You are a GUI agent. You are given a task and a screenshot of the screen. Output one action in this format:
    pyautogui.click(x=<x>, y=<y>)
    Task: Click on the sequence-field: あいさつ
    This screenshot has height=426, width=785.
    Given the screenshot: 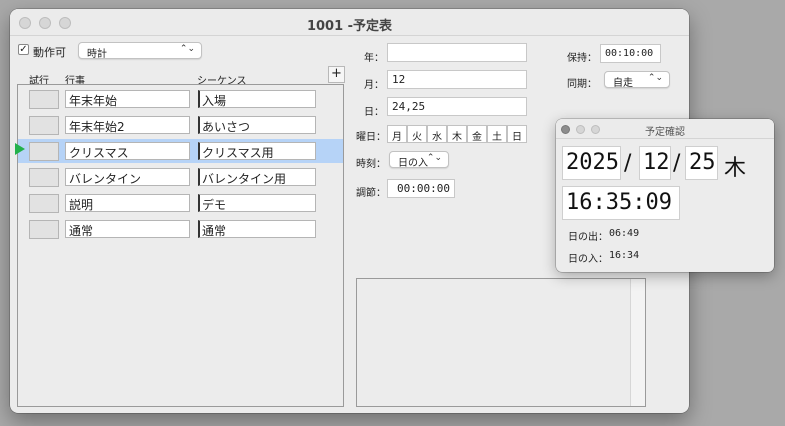 What is the action you would take?
    pyautogui.click(x=257, y=125)
    